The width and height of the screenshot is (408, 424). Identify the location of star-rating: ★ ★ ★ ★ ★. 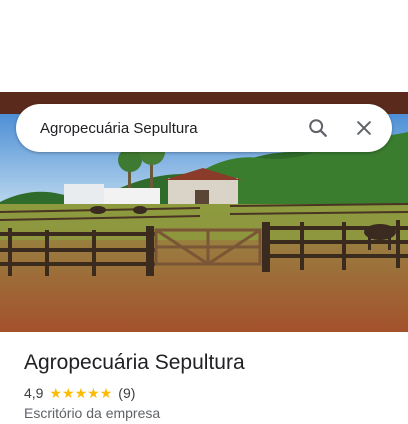
(80, 393).